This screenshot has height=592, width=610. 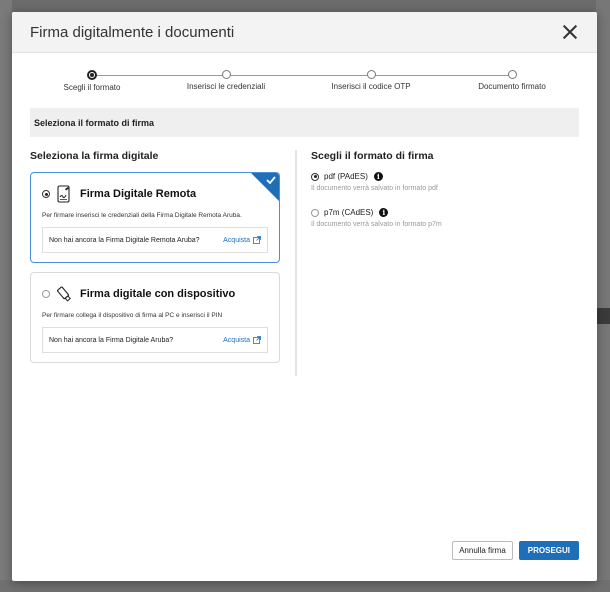 What do you see at coordinates (371, 80) in the screenshot?
I see `step-otp: Inserisci il codice OTP` at bounding box center [371, 80].